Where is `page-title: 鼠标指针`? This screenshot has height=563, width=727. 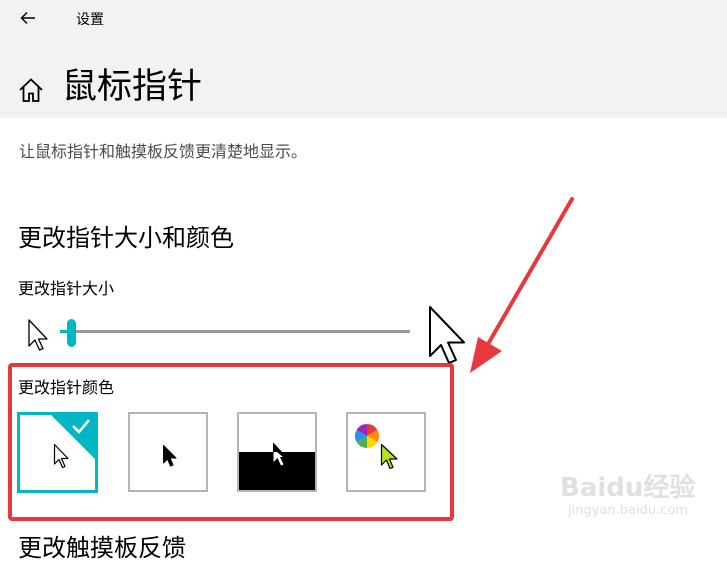 page-title: 鼠标指针 is located at coordinates (132, 87).